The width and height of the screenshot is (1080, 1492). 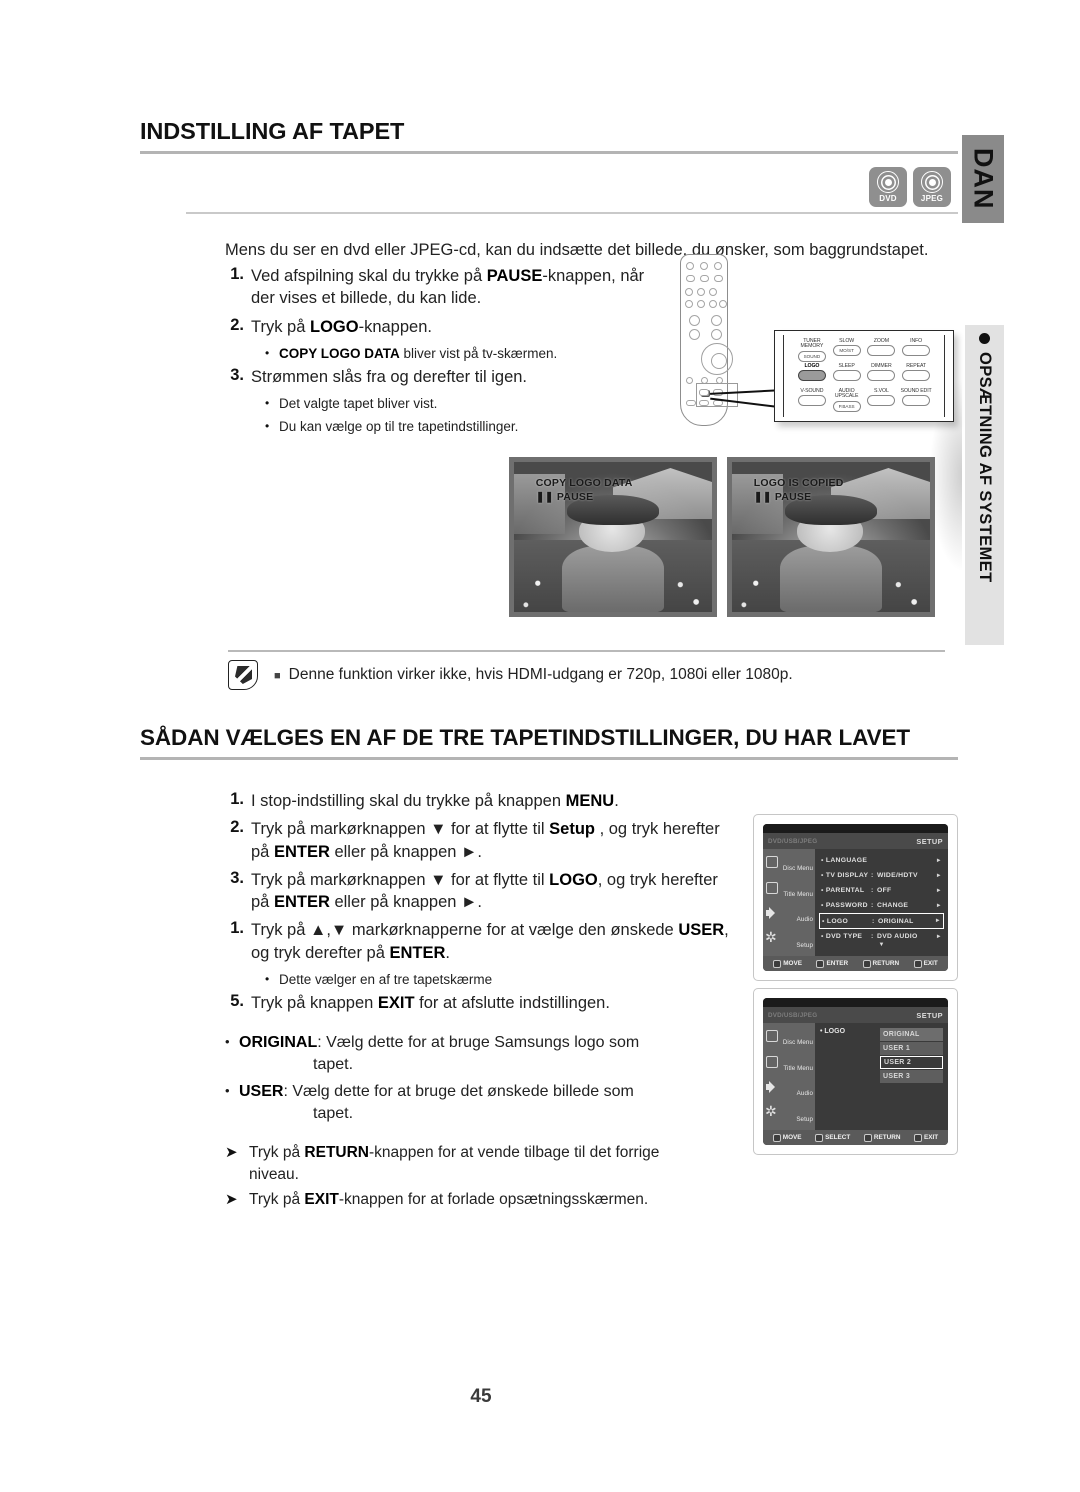 What do you see at coordinates (512, 1003) in the screenshot?
I see `body-text: for at afslutte indstillingen.` at bounding box center [512, 1003].